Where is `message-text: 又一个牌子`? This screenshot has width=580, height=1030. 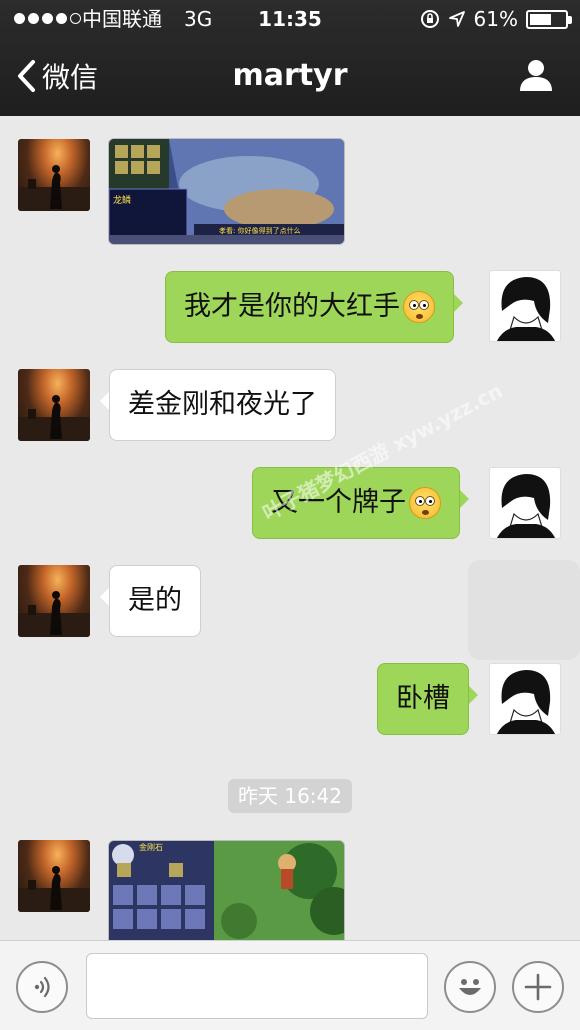 message-text: 又一个牌子 is located at coordinates (338, 502).